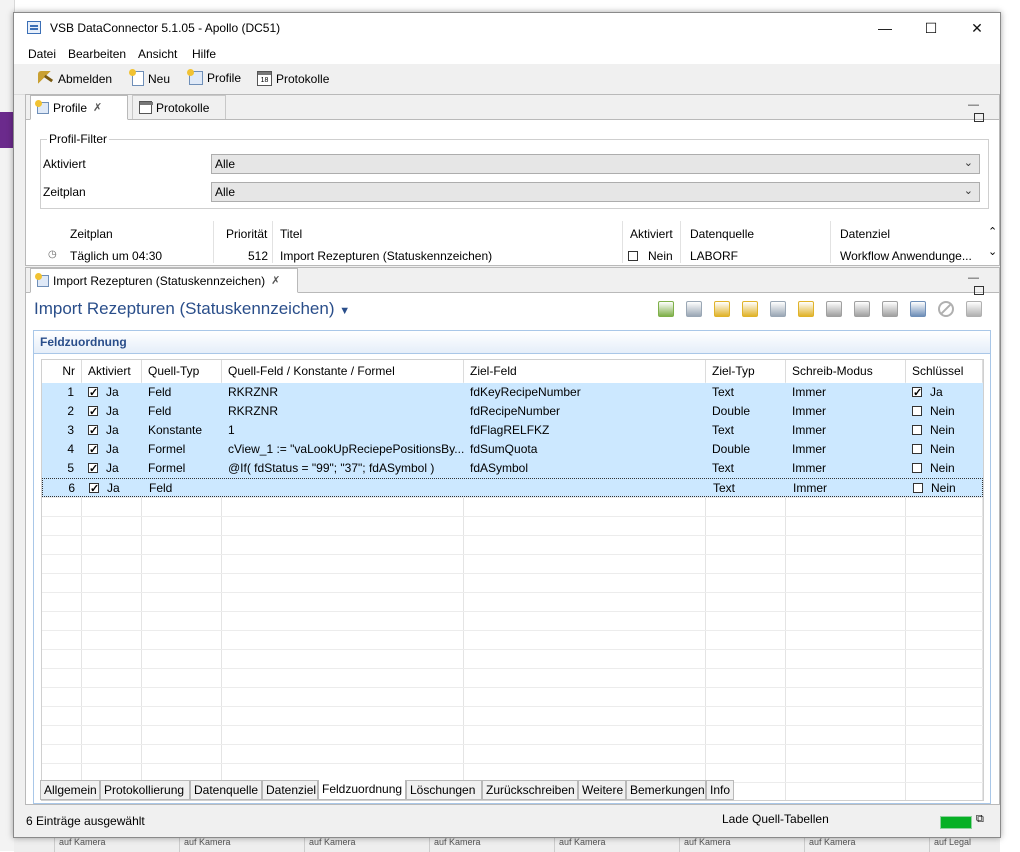  Describe the element at coordinates (62, 468) in the screenshot. I see `cell-nr: 5` at that location.